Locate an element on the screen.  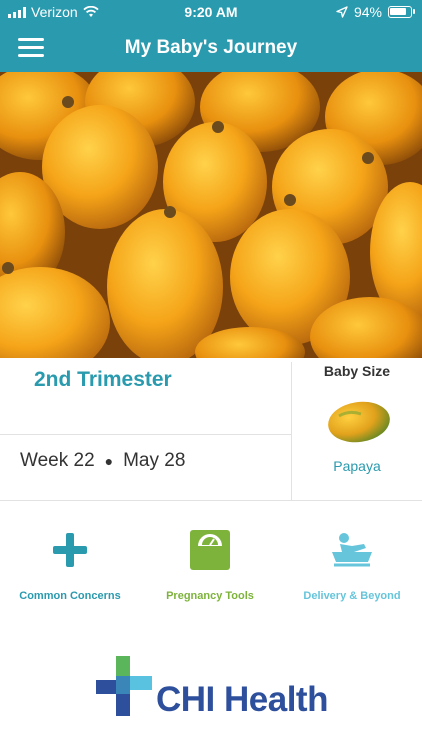
trimester-label: 2nd Trimester is located at coordinates (103, 379).